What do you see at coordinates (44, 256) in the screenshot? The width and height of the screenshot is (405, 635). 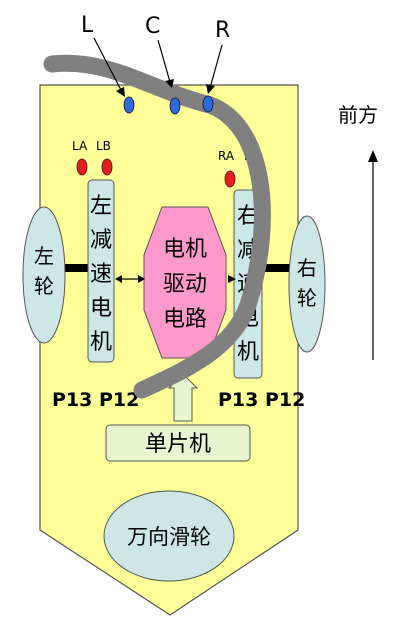 I see `left-wheel-char-1: 左` at bounding box center [44, 256].